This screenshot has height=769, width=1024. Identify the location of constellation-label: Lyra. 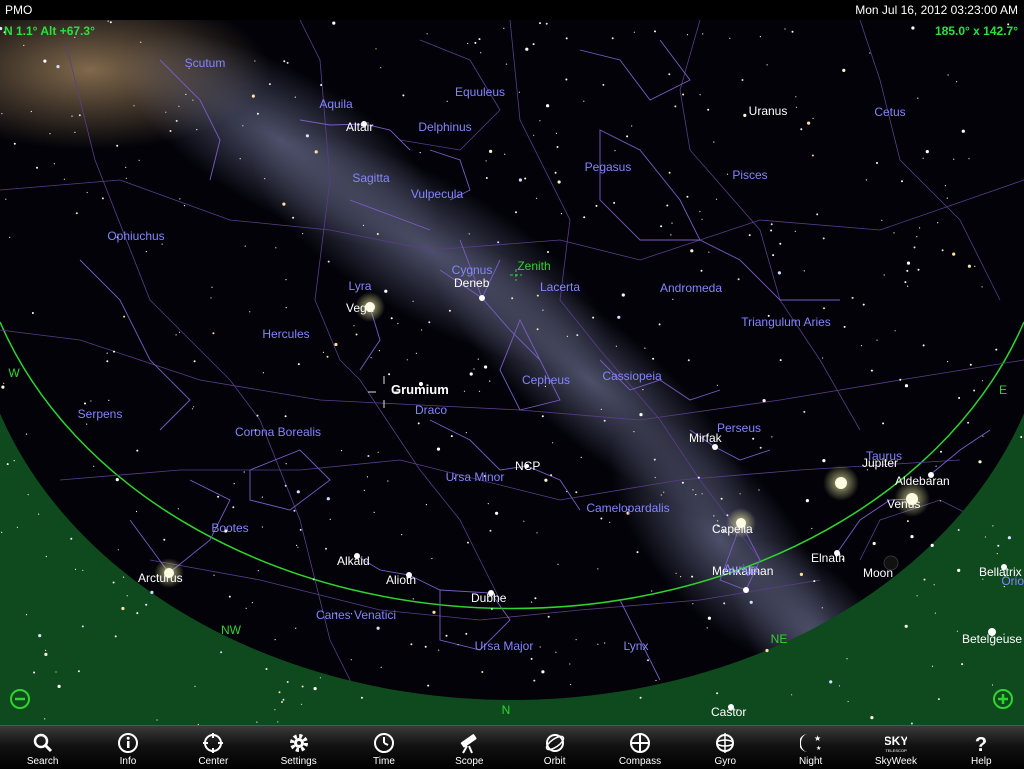
(360, 286).